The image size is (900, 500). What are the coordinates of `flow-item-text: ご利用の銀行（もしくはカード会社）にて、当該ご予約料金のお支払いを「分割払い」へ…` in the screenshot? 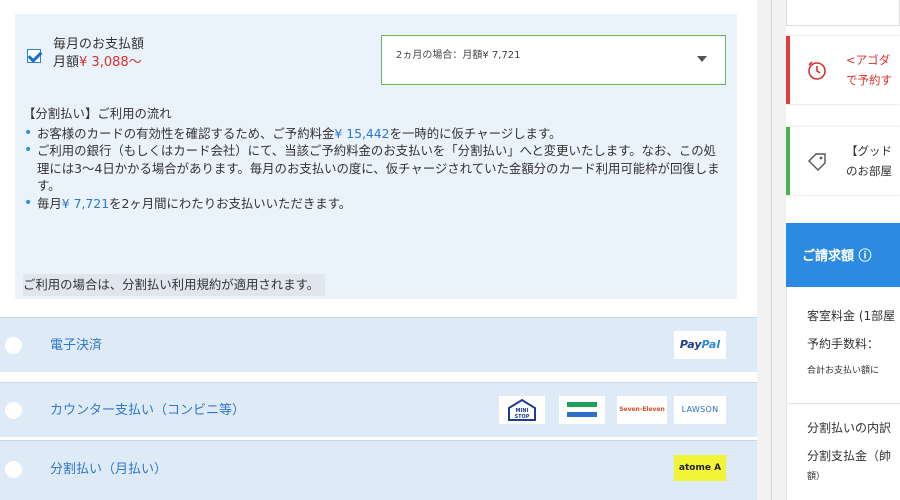 It's located at (378, 168).